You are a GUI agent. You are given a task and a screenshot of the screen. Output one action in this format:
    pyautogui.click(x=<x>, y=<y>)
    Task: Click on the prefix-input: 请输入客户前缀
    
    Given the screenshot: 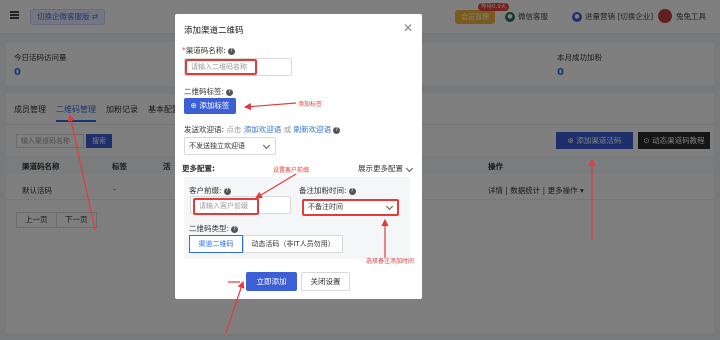 What is the action you would take?
    pyautogui.click(x=226, y=206)
    